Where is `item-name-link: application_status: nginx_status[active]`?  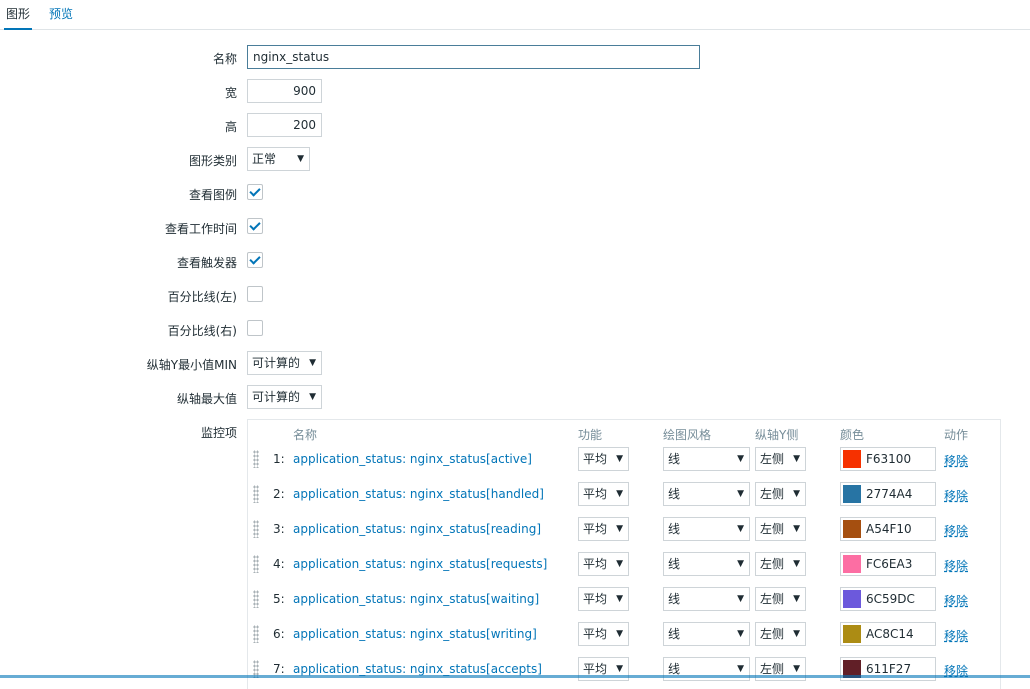
item-name-link: application_status: nginx_status[active] is located at coordinates (412, 459).